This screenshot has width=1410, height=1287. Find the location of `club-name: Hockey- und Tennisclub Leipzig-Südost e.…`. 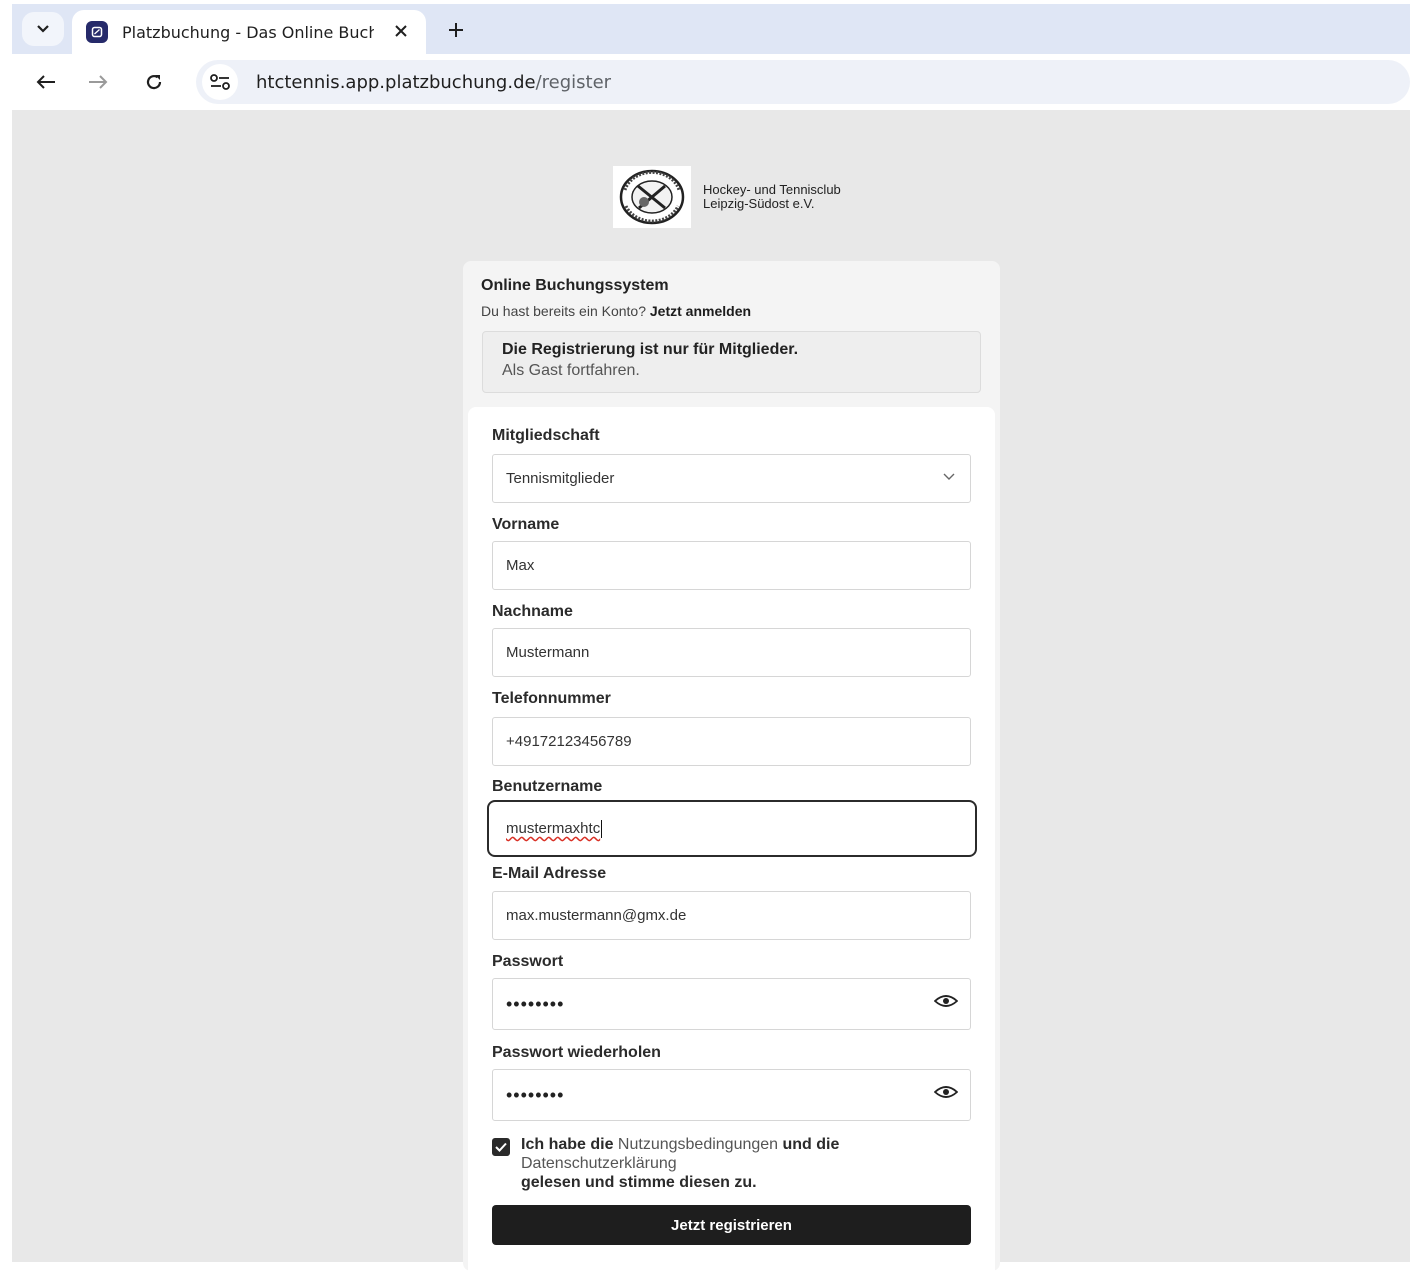

club-name: Hockey- und Tennisclub Leipzig-Südost e.… is located at coordinates (772, 196).